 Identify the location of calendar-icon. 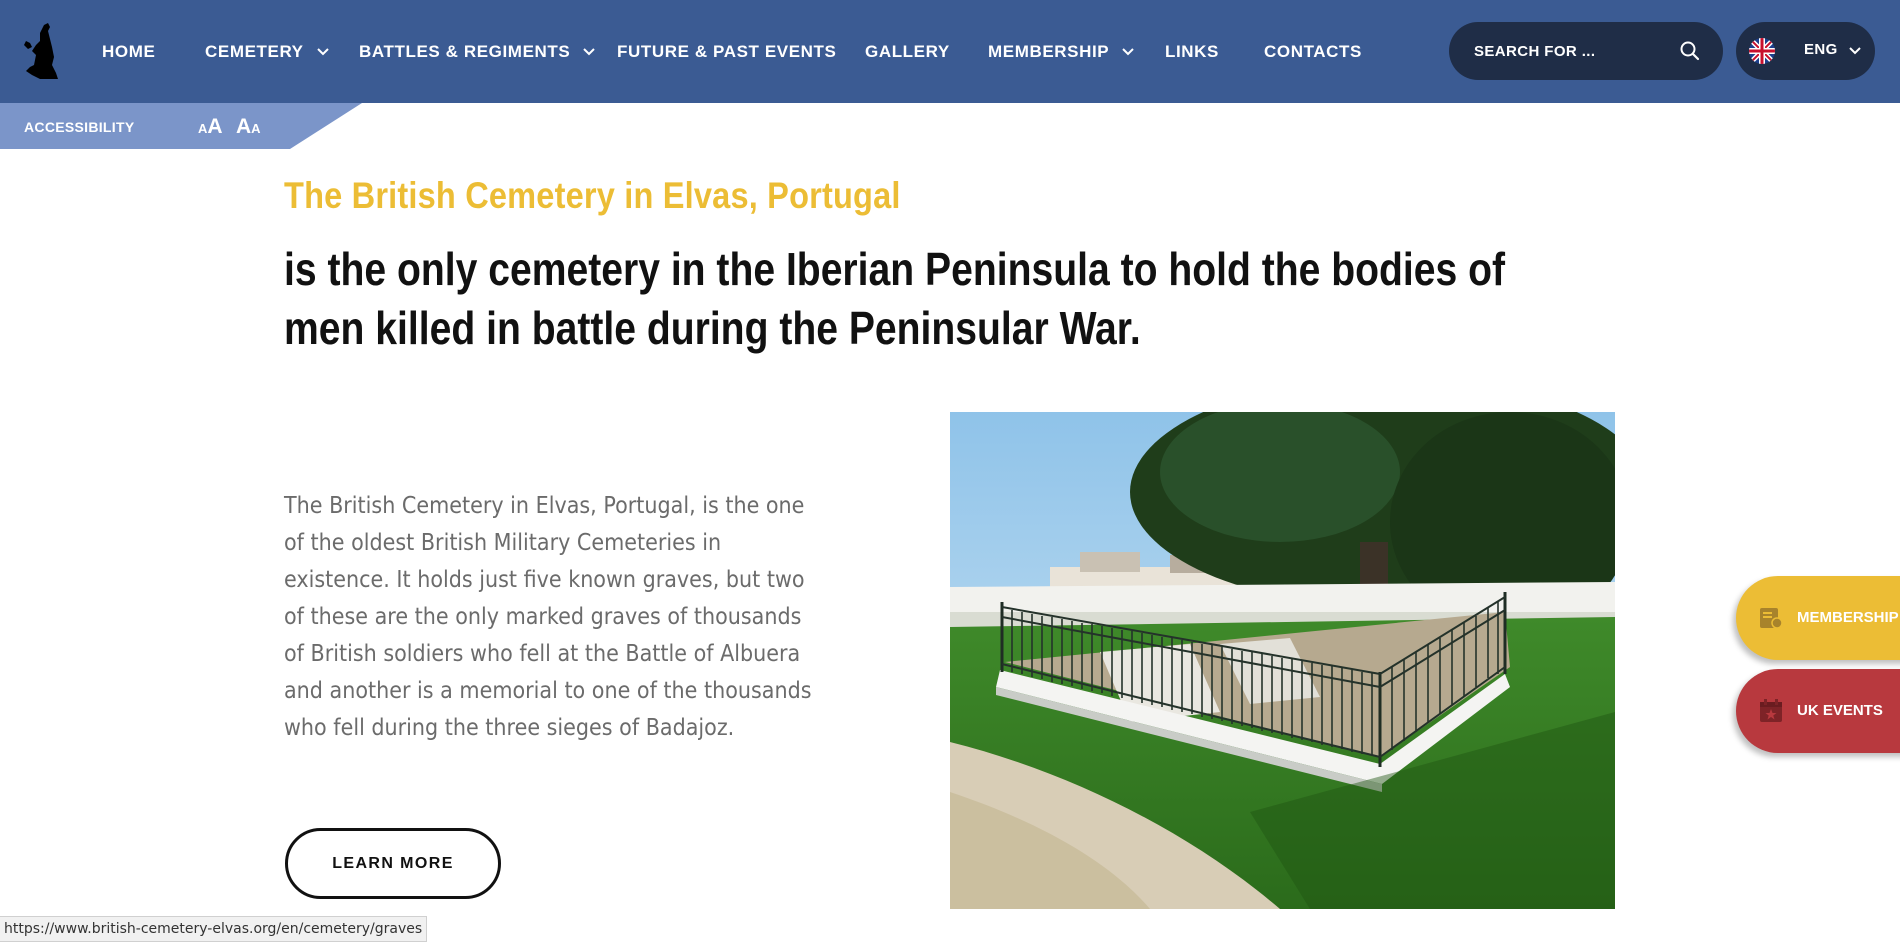
(1771, 710).